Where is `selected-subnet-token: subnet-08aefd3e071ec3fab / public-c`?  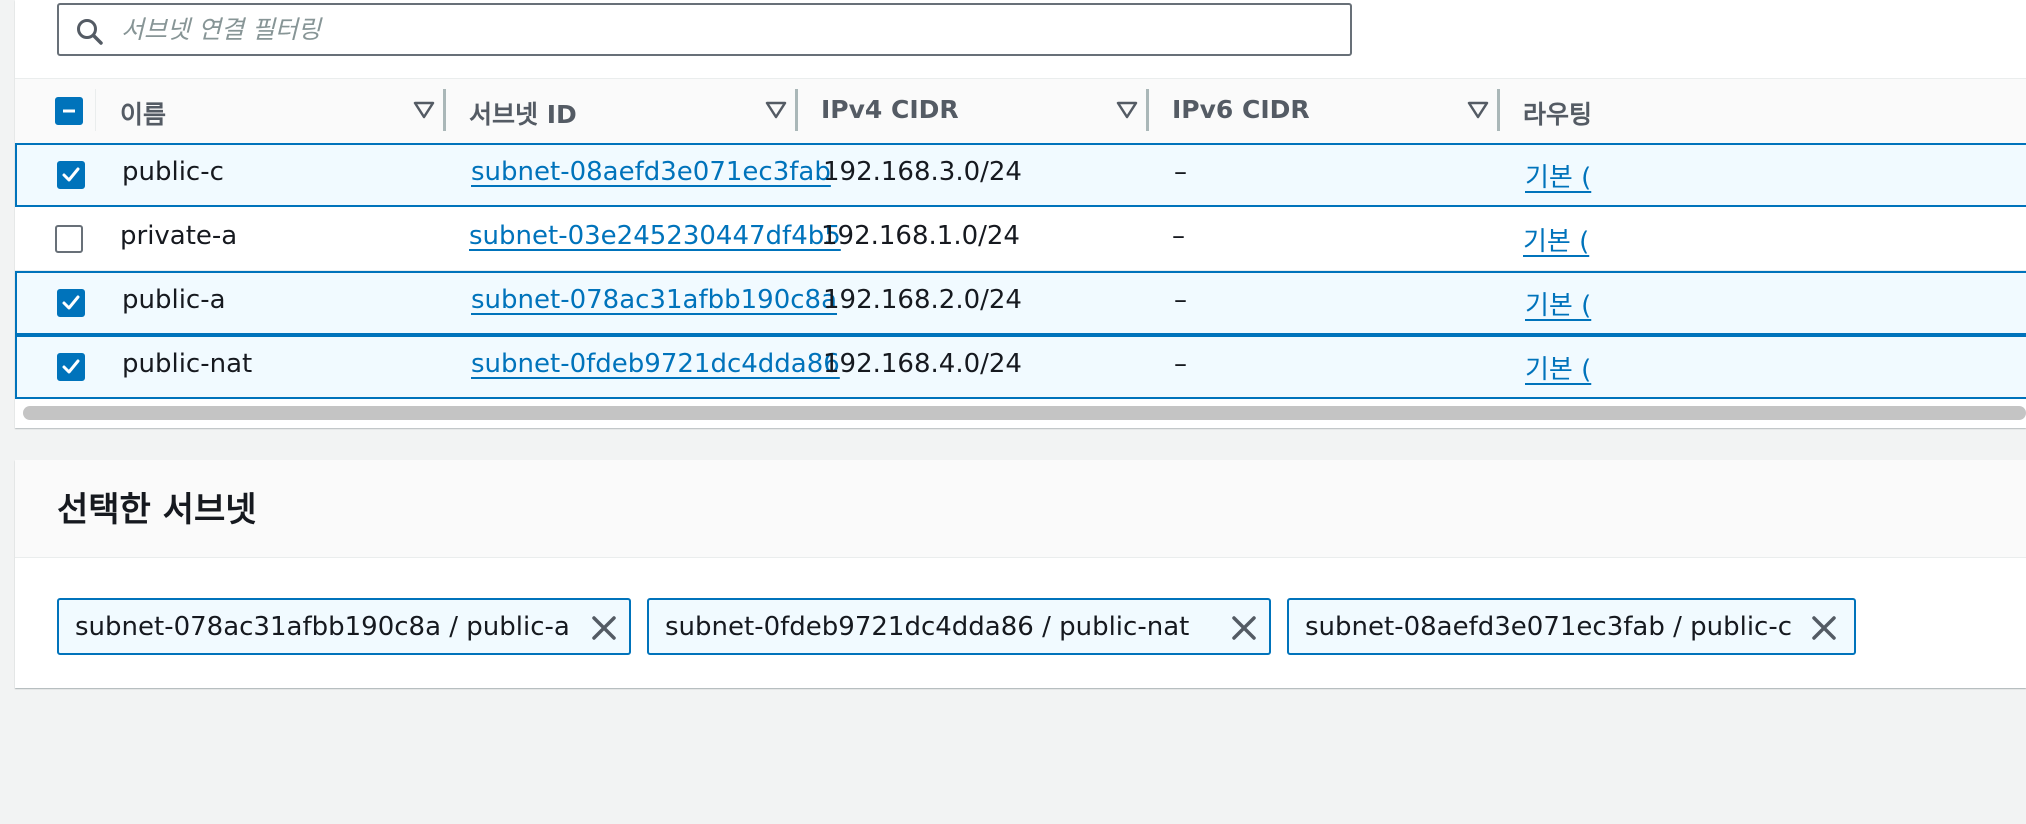
selected-subnet-token: subnet-08aefd3e071ec3fab / public-c is located at coordinates (1571, 626).